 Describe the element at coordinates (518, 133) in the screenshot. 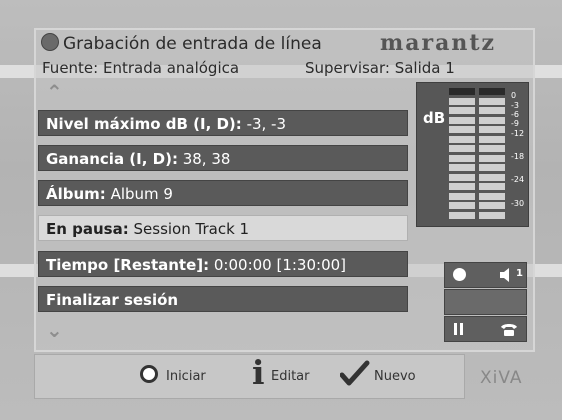

I see `meter-scale-label: -12` at that location.